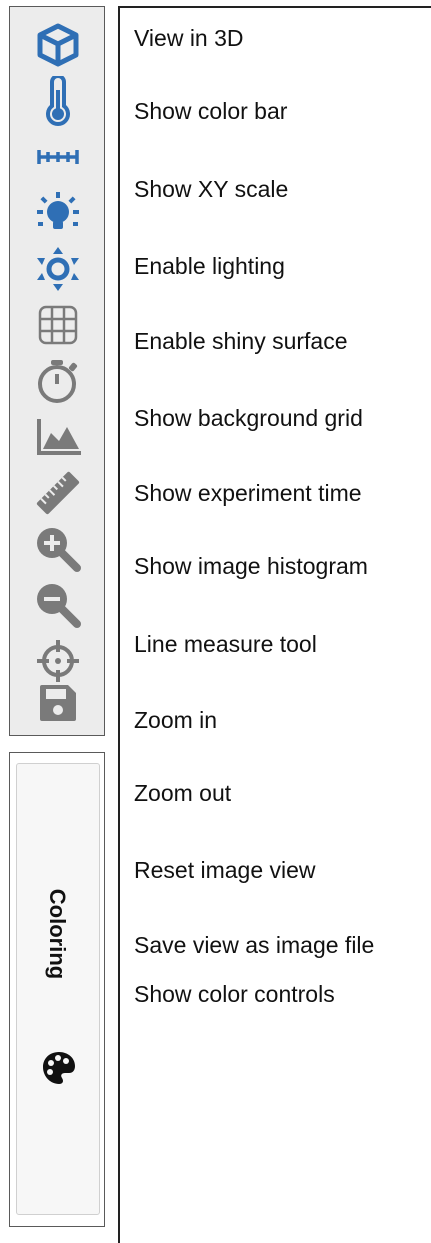  I want to click on lighting-button, so click(58, 213).